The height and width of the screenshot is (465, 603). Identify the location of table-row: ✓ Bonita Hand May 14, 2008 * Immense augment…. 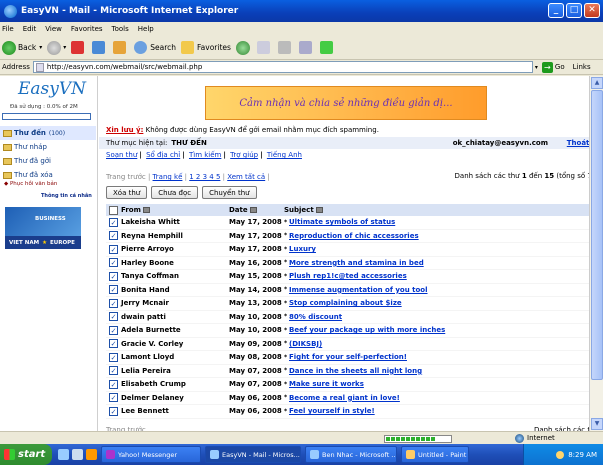
(354, 290).